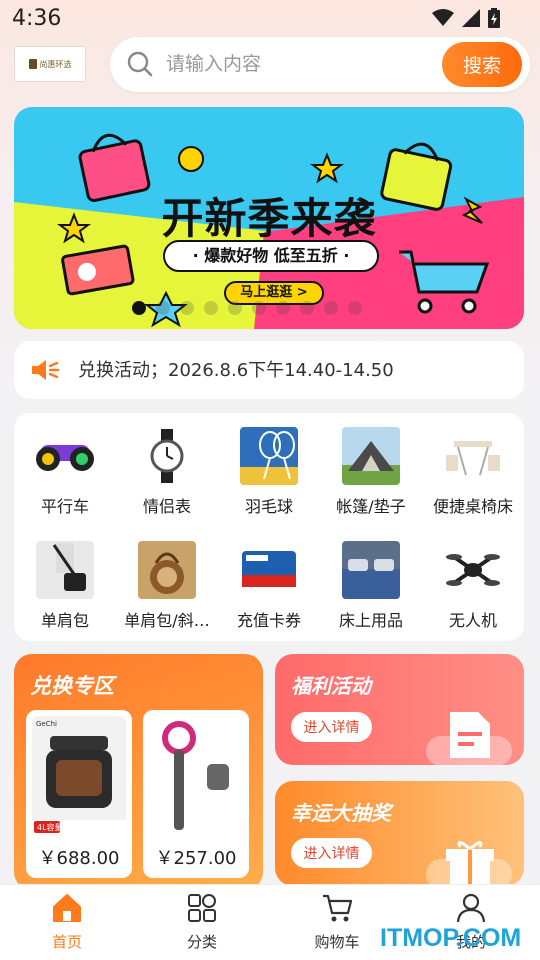 Image resolution: width=540 pixels, height=960 pixels. I want to click on exchange-title: 兑换专区, so click(72, 686).